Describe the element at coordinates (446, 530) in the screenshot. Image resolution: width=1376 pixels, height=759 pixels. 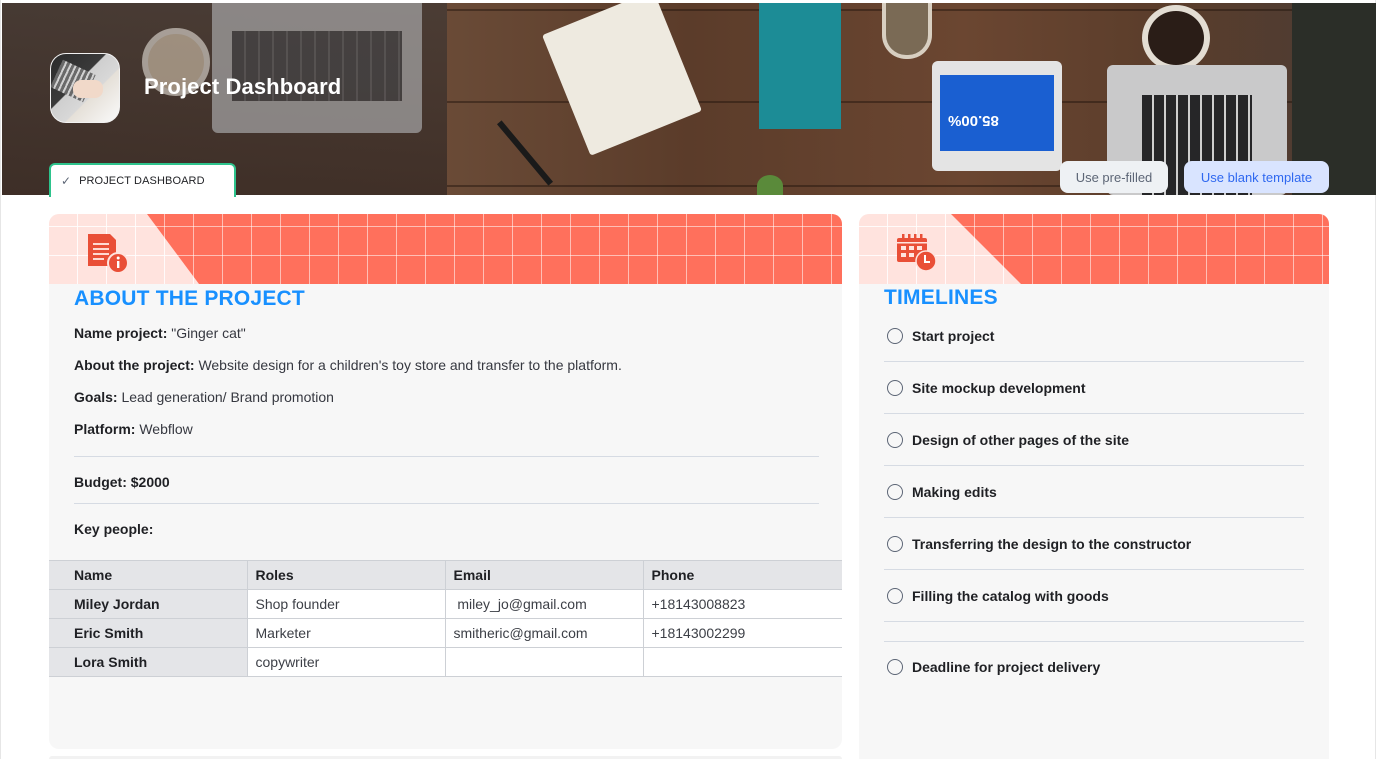
I see `key-people: Key people:` at that location.